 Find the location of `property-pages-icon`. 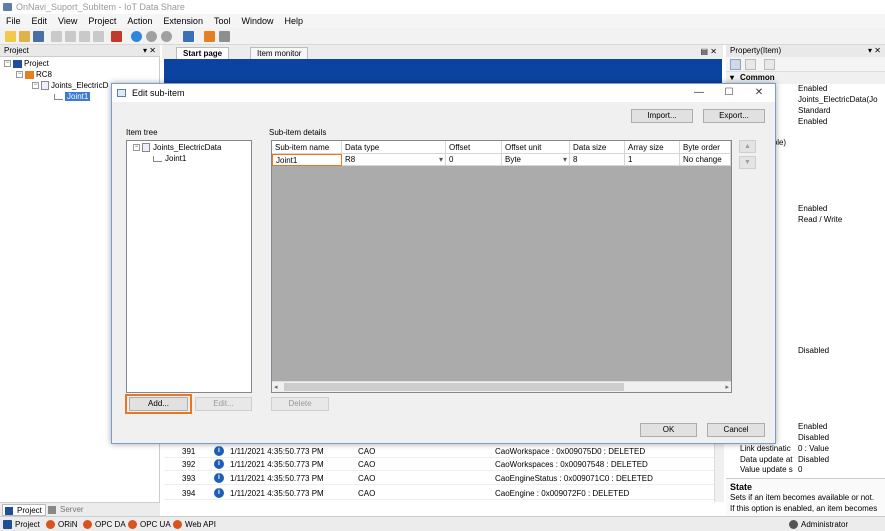

property-pages-icon is located at coordinates (769, 64).